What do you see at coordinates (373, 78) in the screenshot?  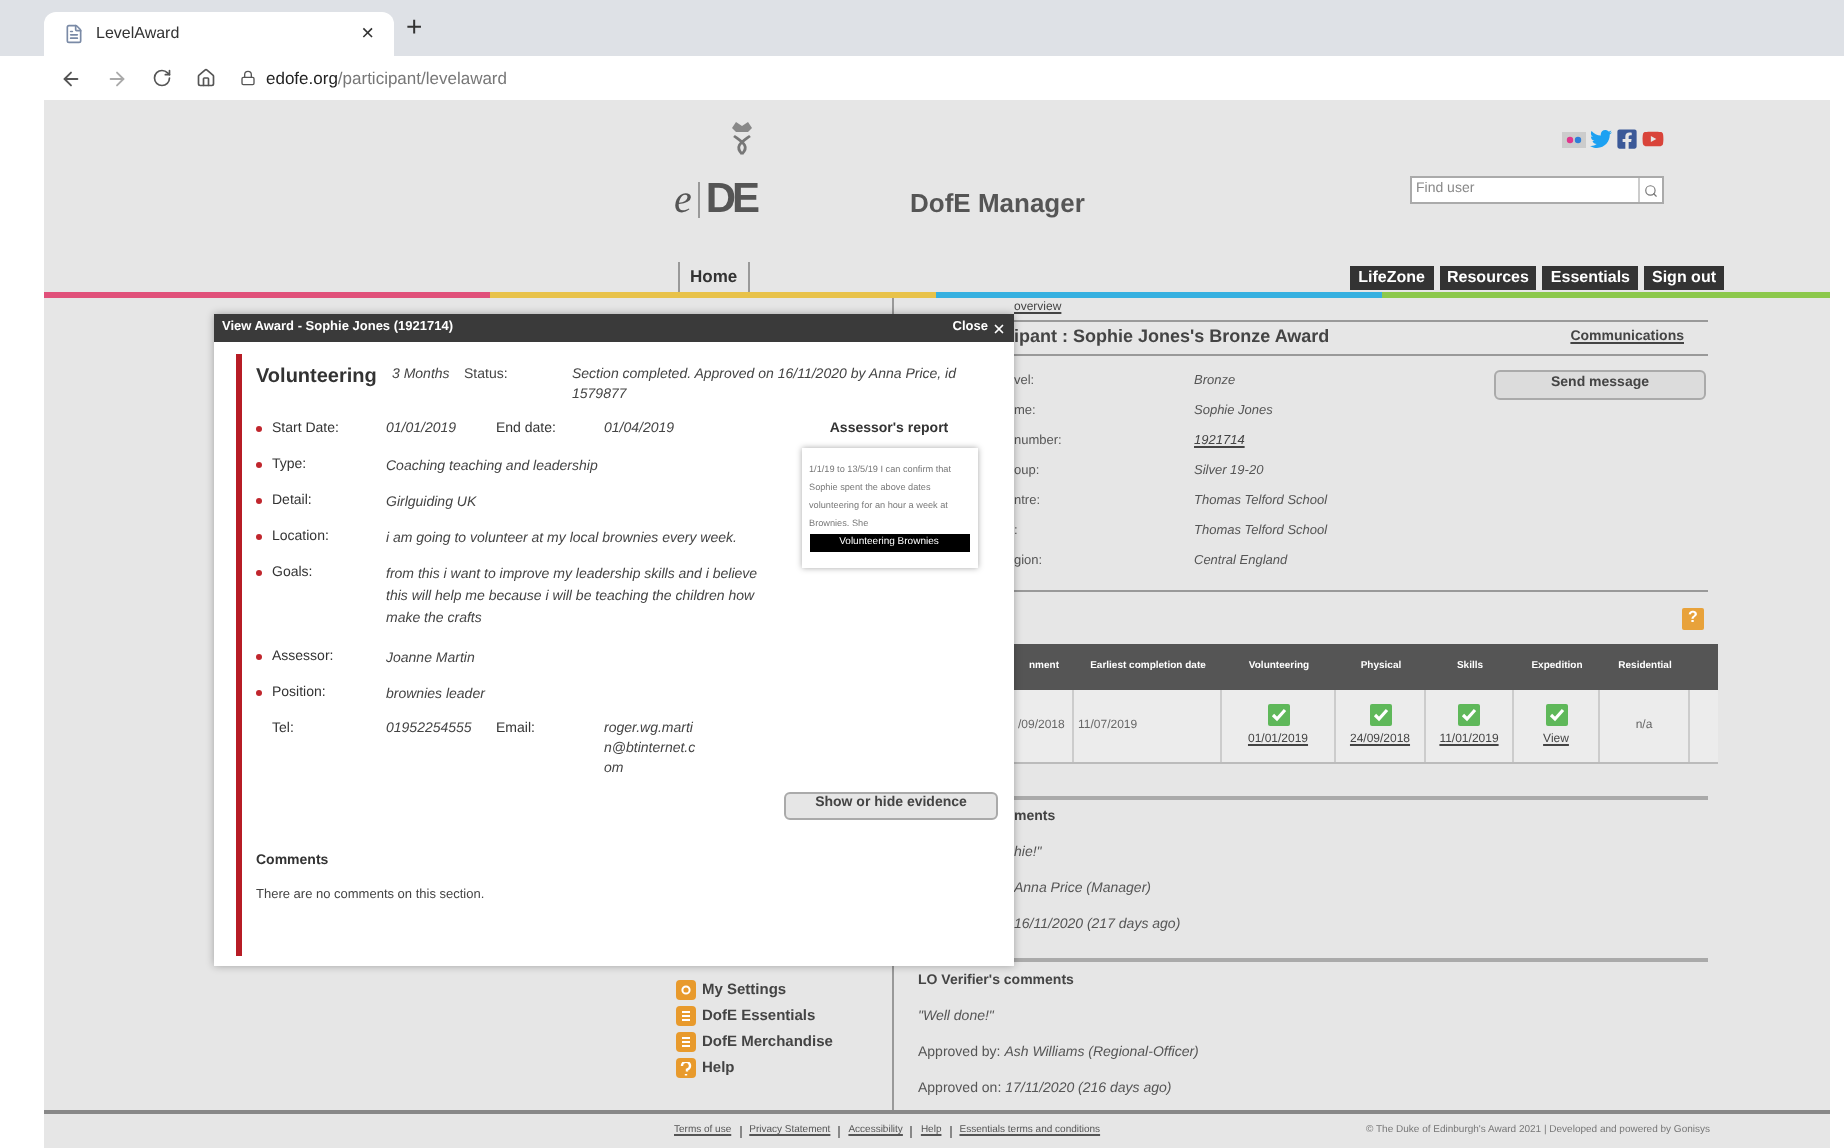 I see `address-field: edofe.org/participant/levelaward` at bounding box center [373, 78].